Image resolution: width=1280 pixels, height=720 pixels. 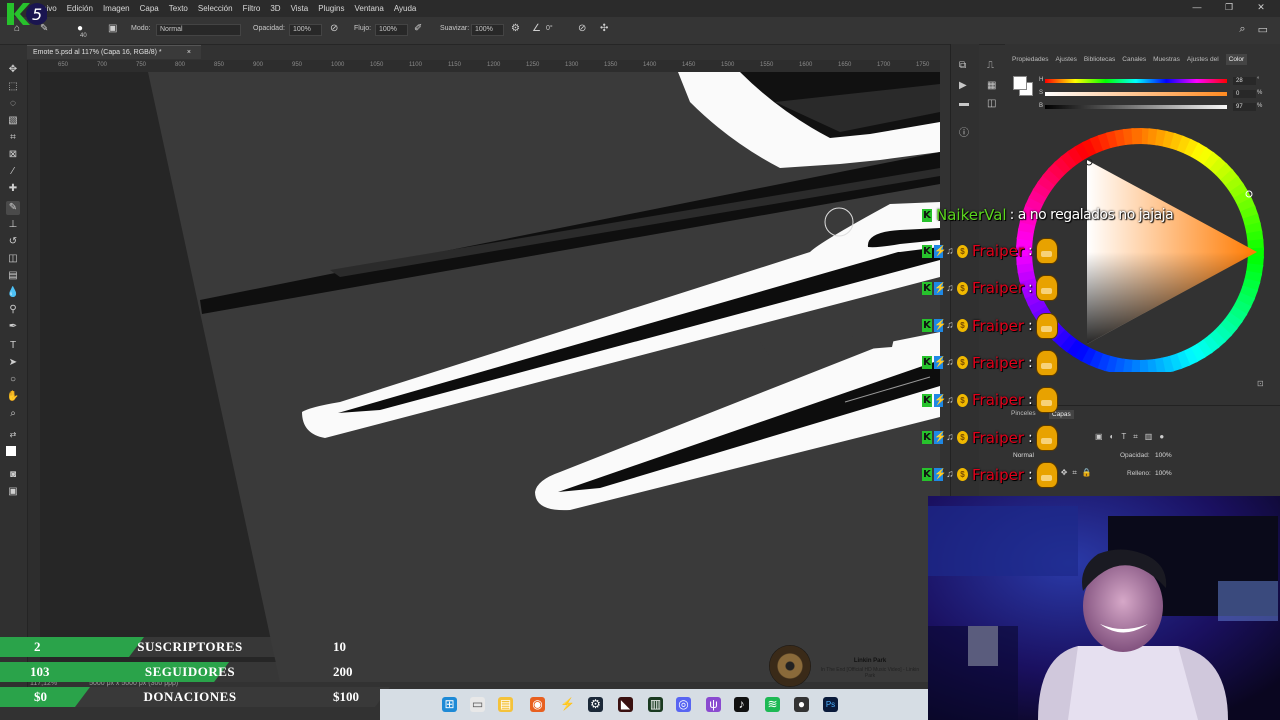 What do you see at coordinates (305, 30) in the screenshot?
I see `opacity-input: 100%` at bounding box center [305, 30].